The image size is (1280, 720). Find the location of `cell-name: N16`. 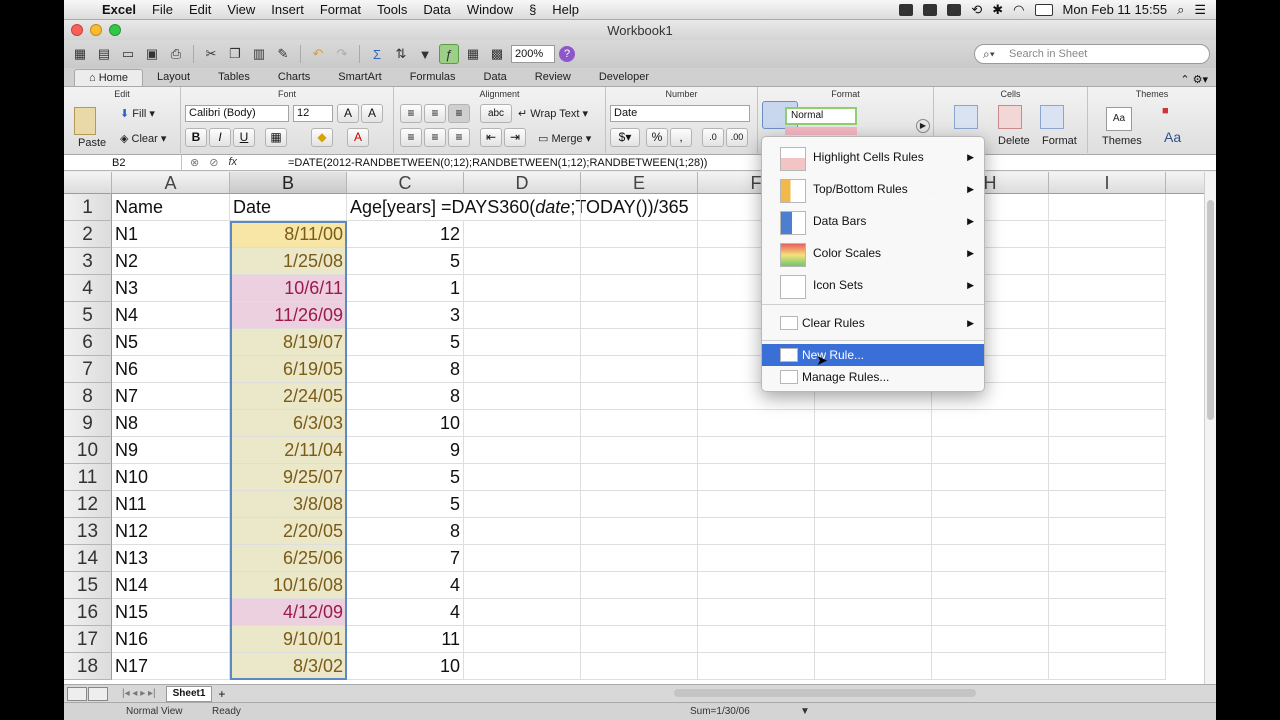

cell-name: N16 is located at coordinates (171, 639).